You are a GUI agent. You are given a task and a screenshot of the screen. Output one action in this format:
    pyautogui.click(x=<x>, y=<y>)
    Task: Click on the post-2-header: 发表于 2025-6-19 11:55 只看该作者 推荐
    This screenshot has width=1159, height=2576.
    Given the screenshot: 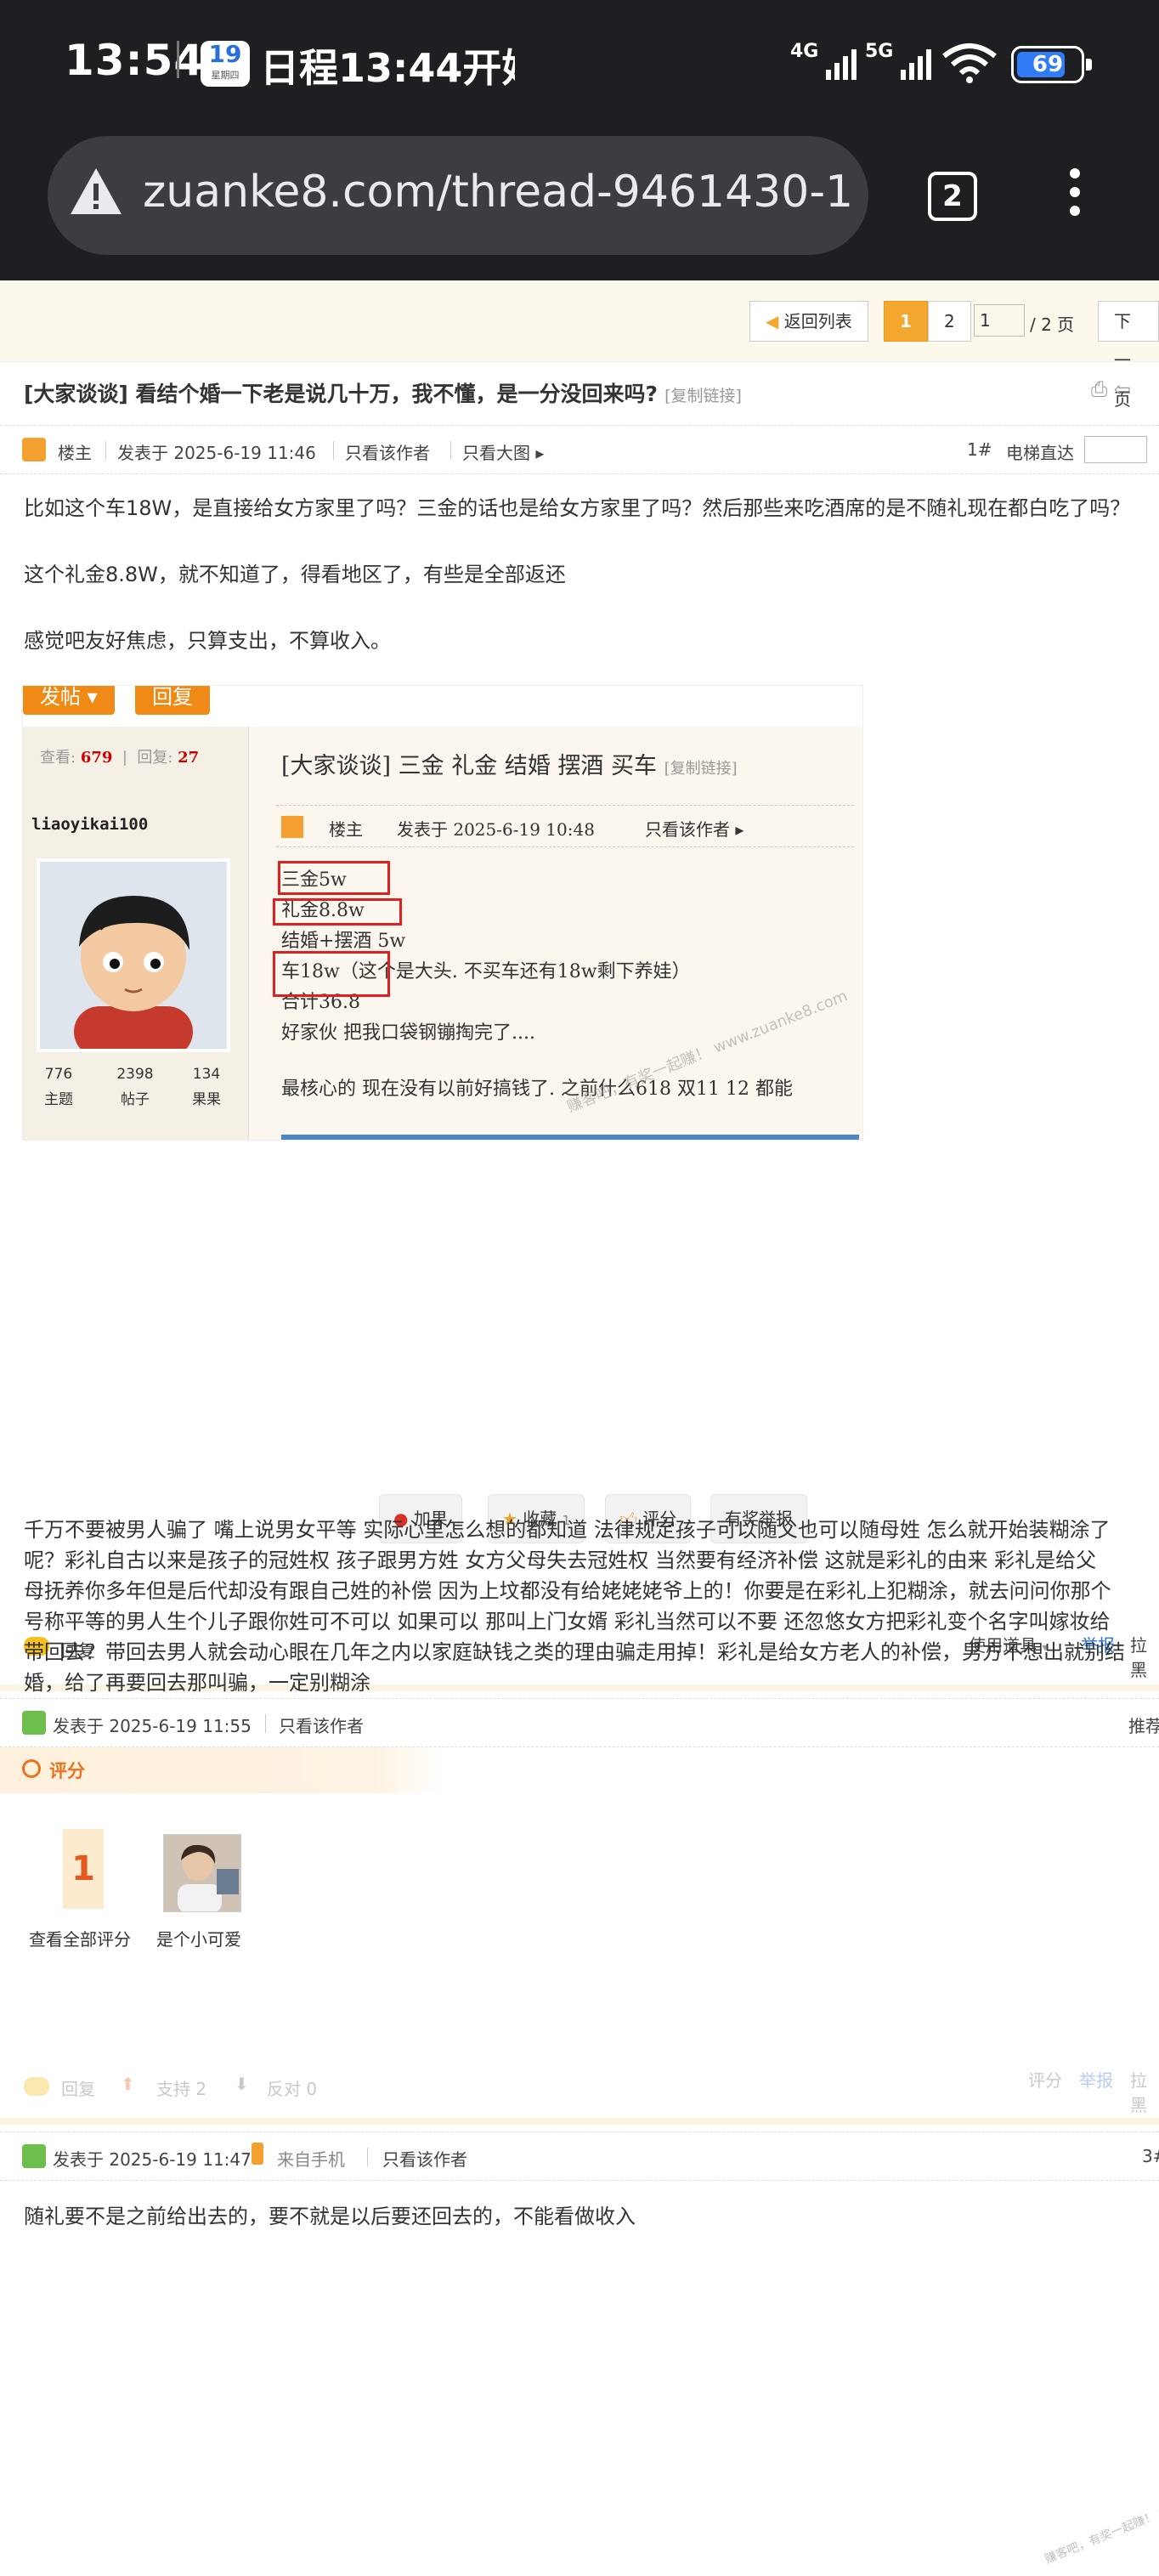 What is the action you would take?
    pyautogui.click(x=579, y=1722)
    